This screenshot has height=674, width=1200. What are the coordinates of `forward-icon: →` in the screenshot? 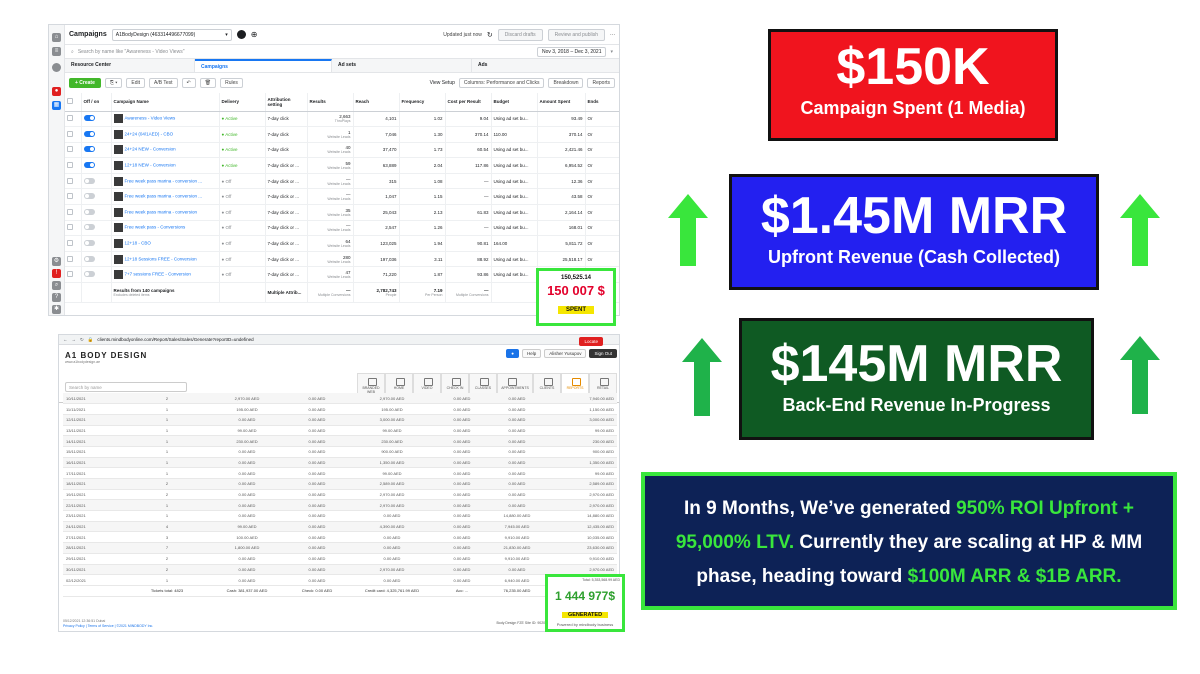 It's located at (74, 339).